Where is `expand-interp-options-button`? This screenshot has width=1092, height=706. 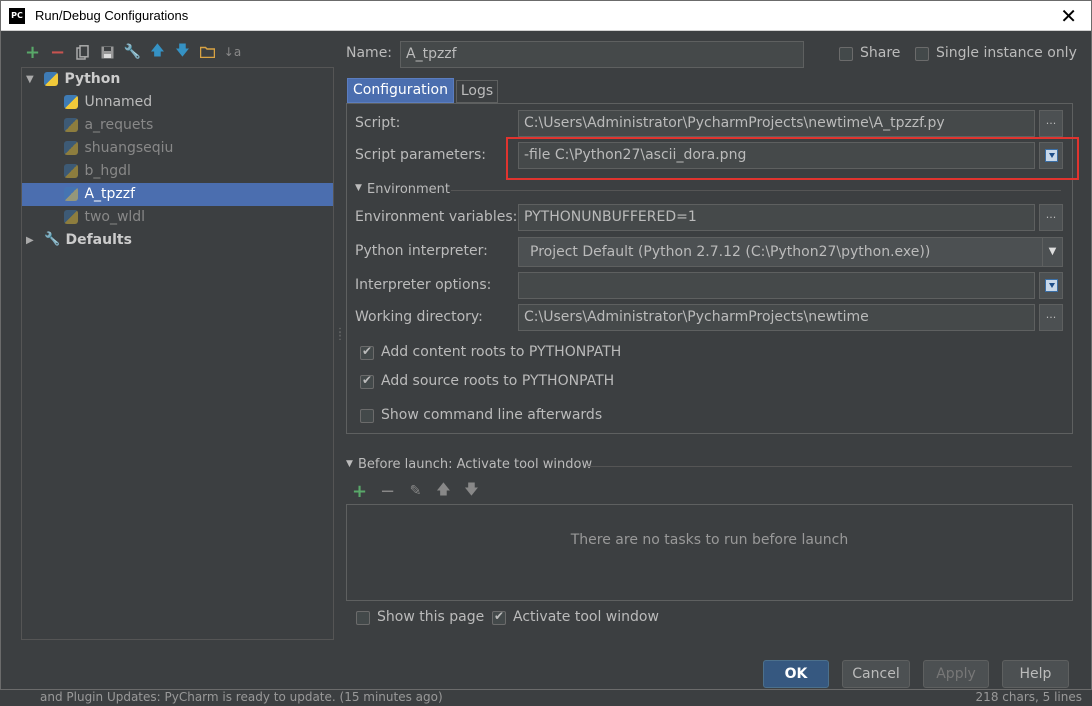
expand-interp-options-button is located at coordinates (1051, 285).